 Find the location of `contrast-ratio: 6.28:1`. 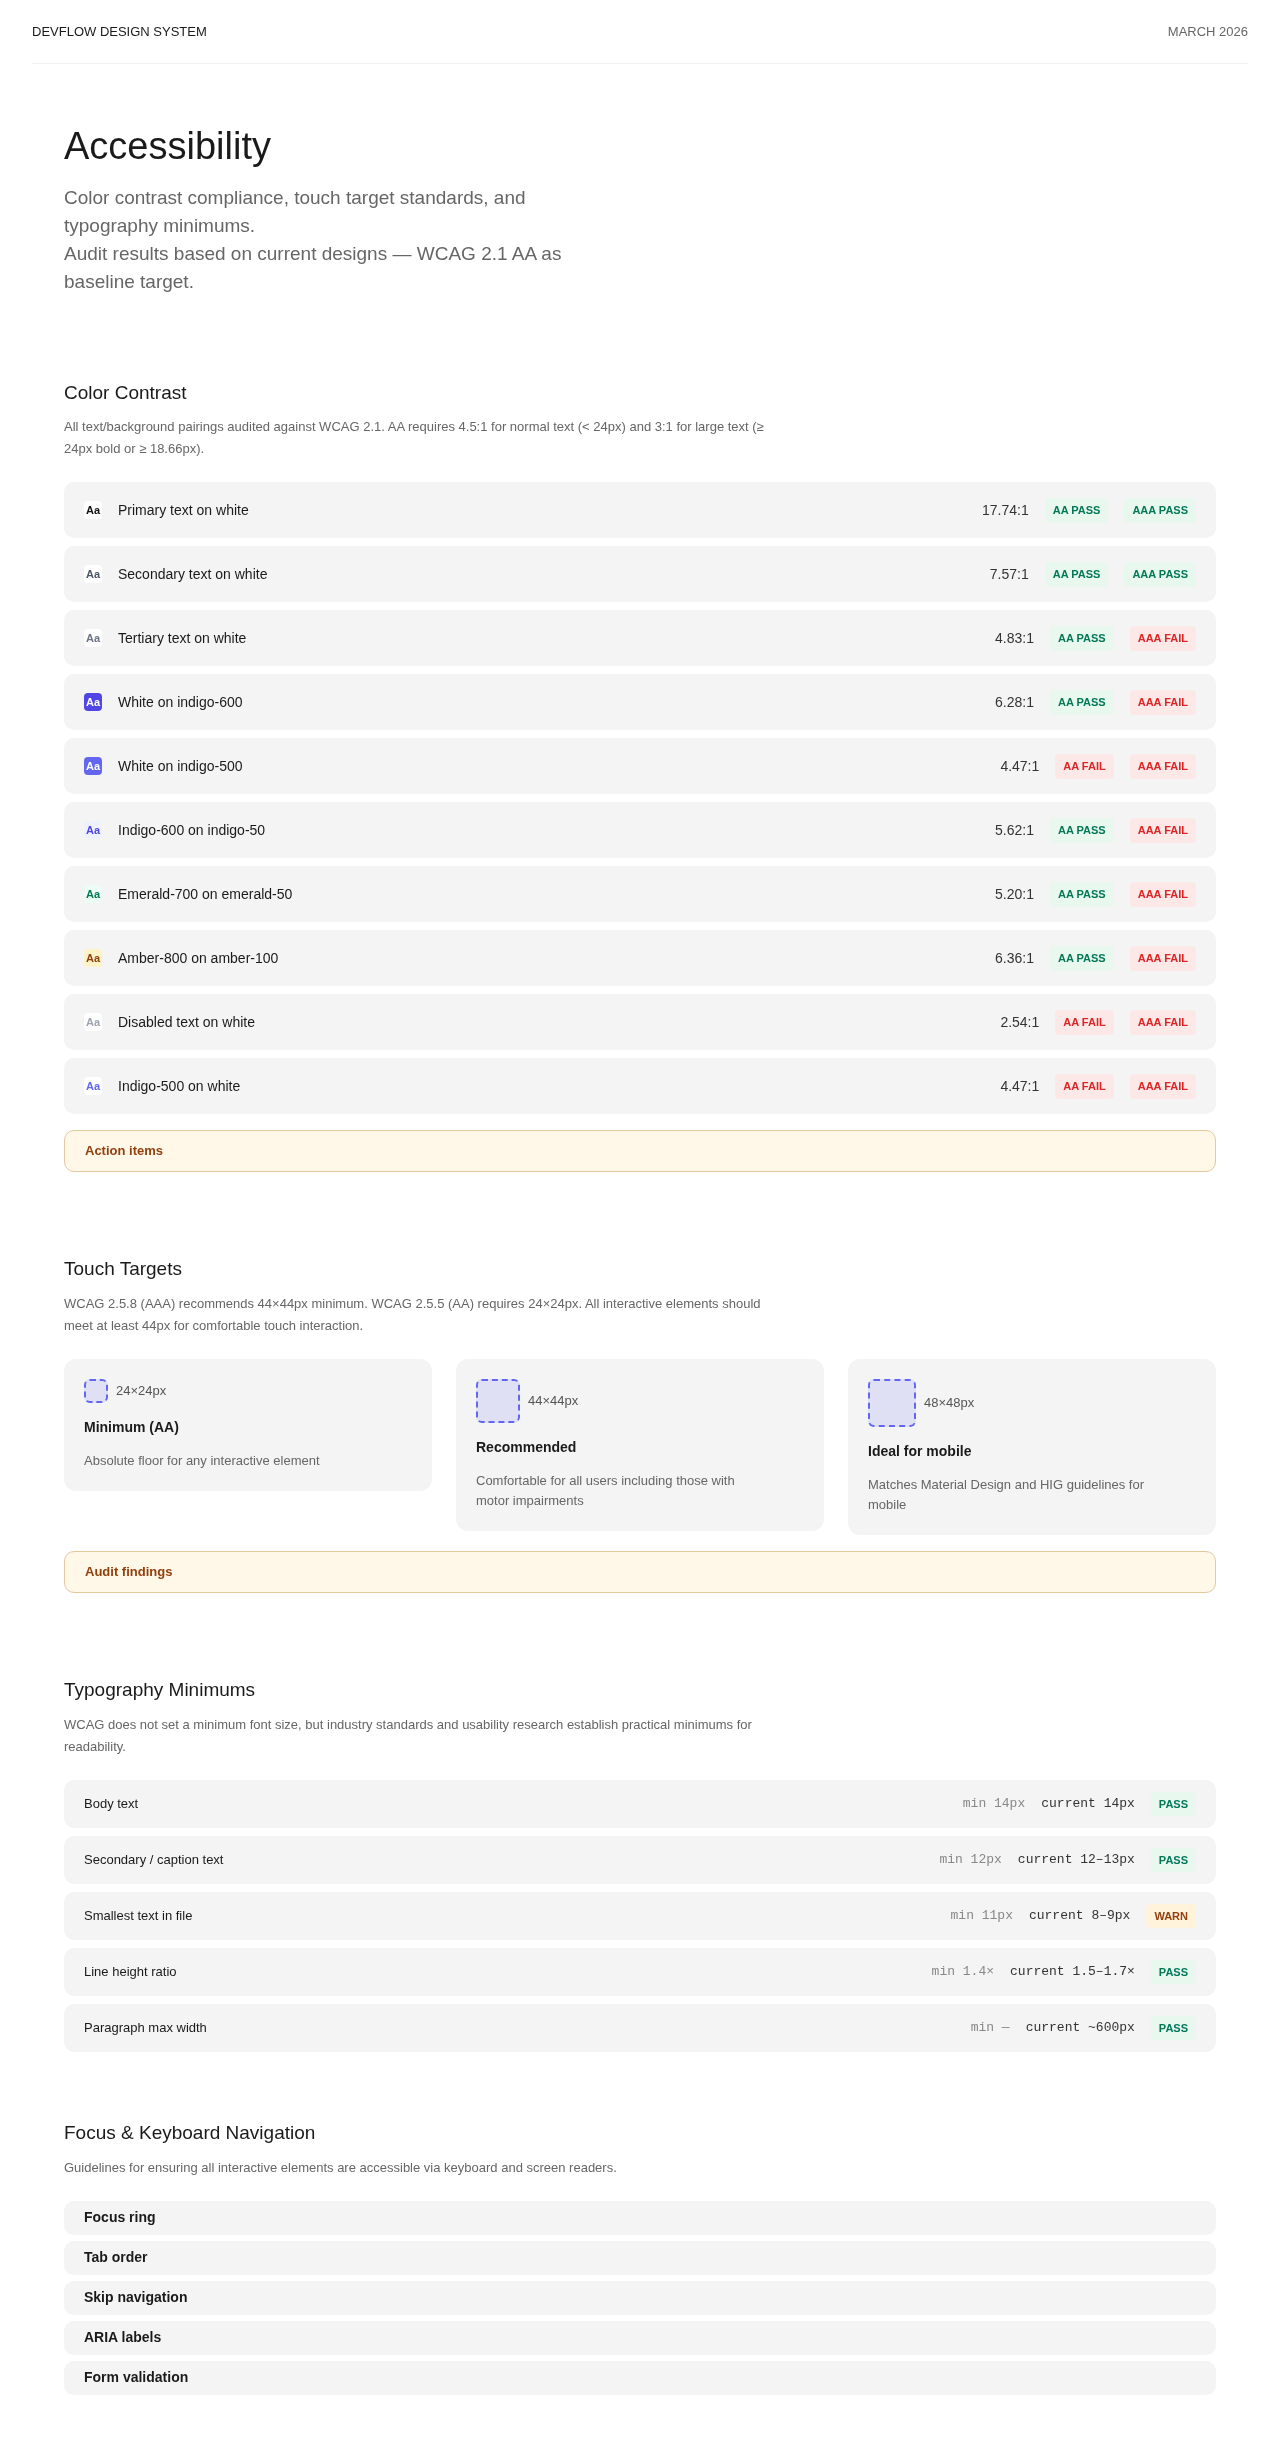

contrast-ratio: 6.28:1 is located at coordinates (1014, 702).